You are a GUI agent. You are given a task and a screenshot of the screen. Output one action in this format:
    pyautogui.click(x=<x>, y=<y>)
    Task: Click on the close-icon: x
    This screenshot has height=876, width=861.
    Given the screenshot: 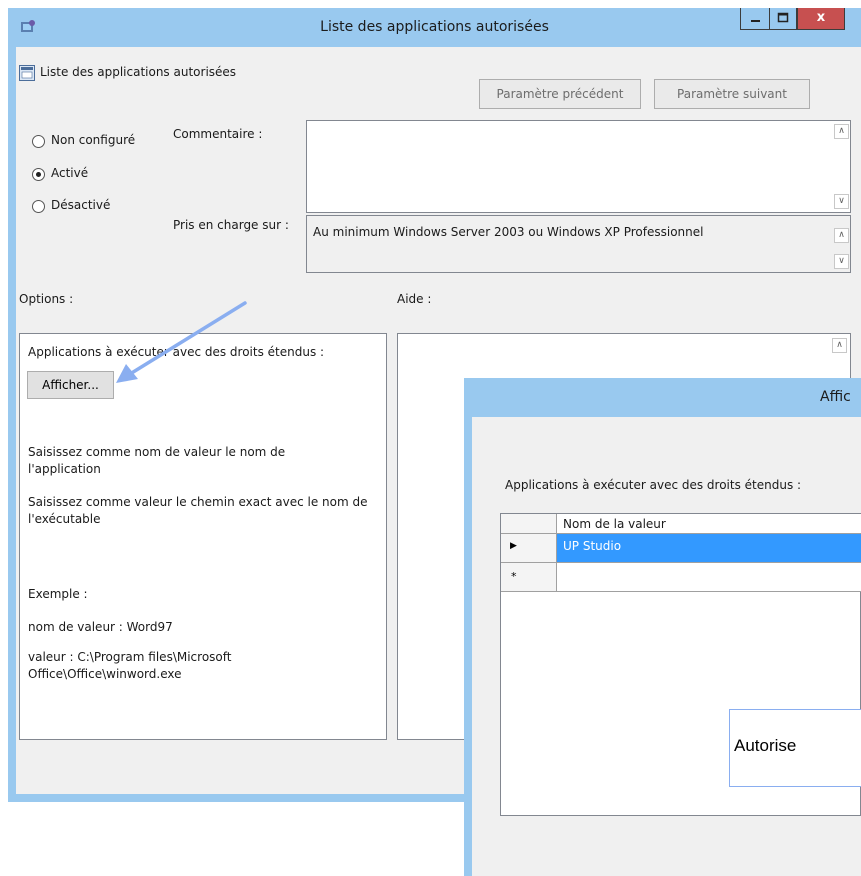 What is the action you would take?
    pyautogui.click(x=821, y=17)
    